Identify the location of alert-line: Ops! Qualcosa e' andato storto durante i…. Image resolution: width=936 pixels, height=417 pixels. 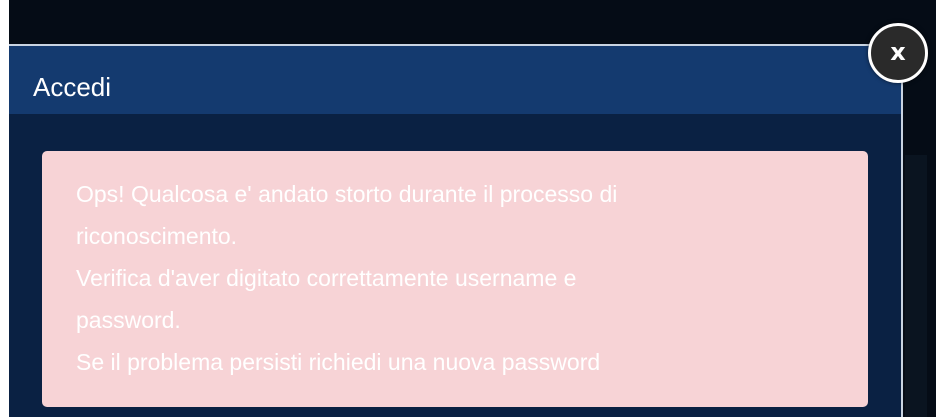
(347, 194).